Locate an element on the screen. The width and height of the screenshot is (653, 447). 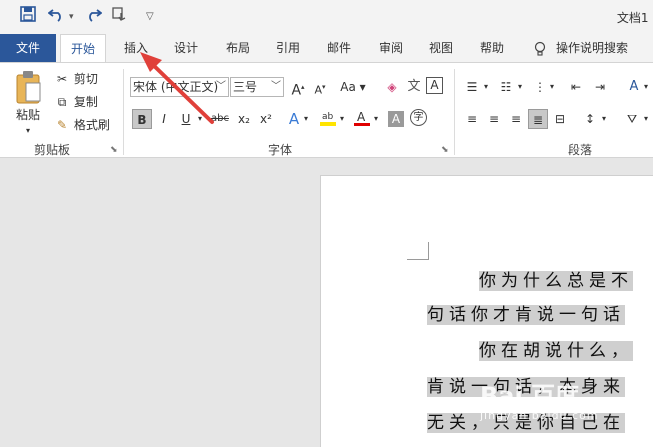
document-line: 你为什么总是不 is located at coordinates (556, 281).